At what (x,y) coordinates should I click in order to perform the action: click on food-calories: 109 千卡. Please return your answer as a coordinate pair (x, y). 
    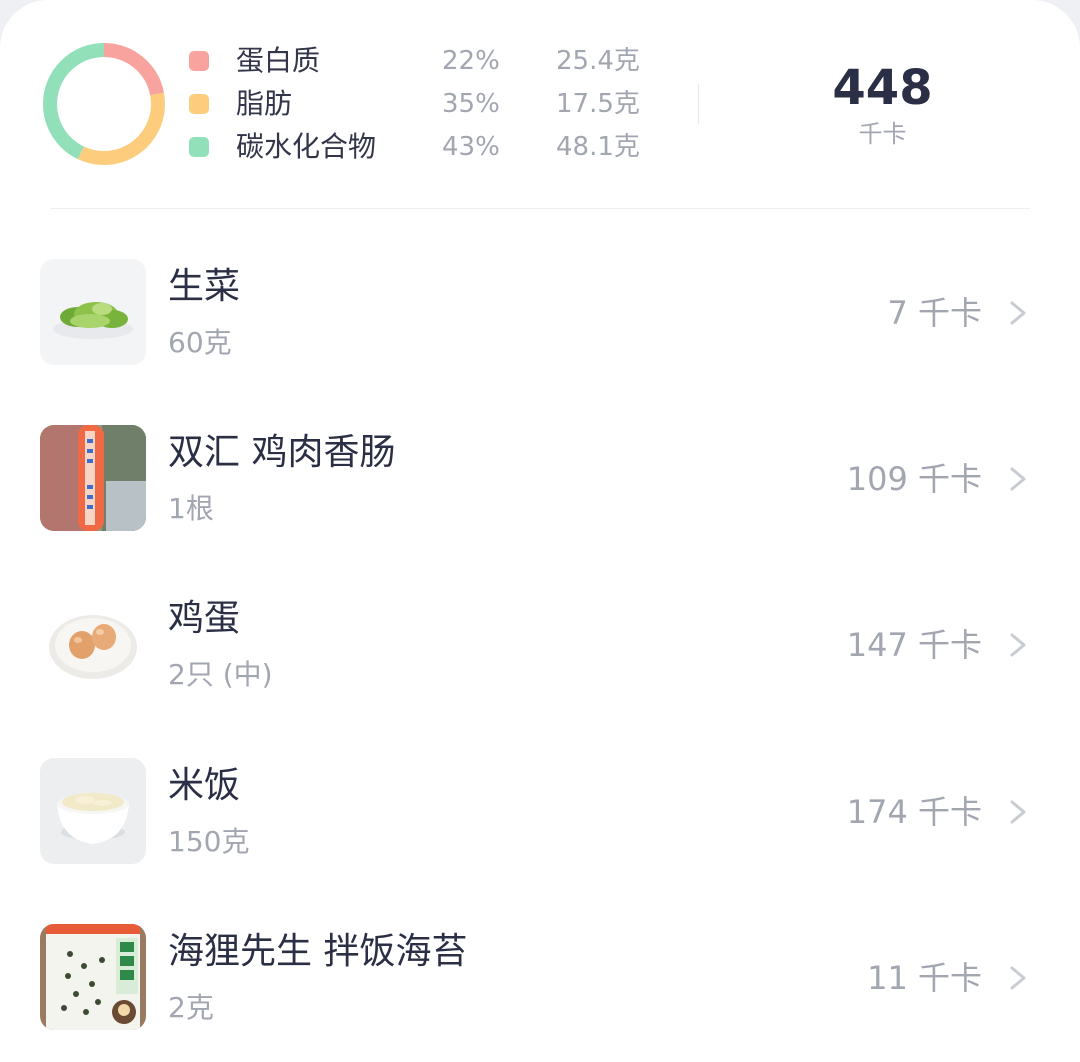
    Looking at the image, I should click on (914, 479).